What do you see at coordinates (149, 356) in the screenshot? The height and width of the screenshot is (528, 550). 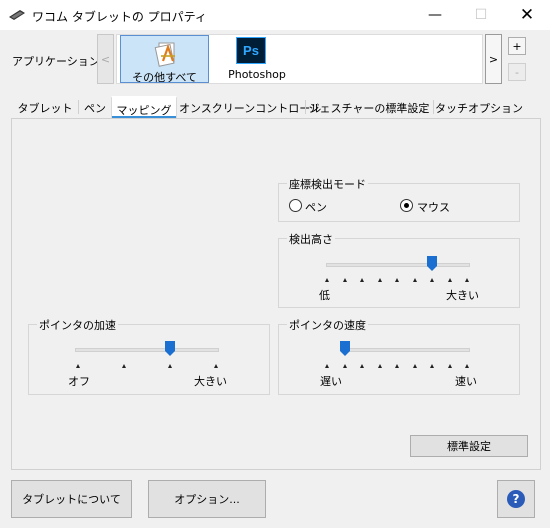 I see `pointer-accel-group: ポインタの加速` at bounding box center [149, 356].